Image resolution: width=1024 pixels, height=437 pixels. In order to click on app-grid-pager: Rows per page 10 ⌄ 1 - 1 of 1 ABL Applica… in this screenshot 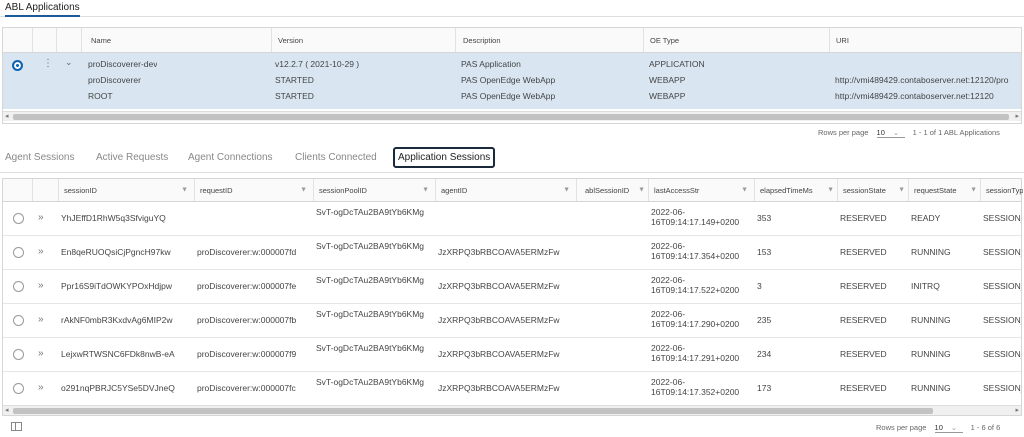, I will do `click(909, 133)`.